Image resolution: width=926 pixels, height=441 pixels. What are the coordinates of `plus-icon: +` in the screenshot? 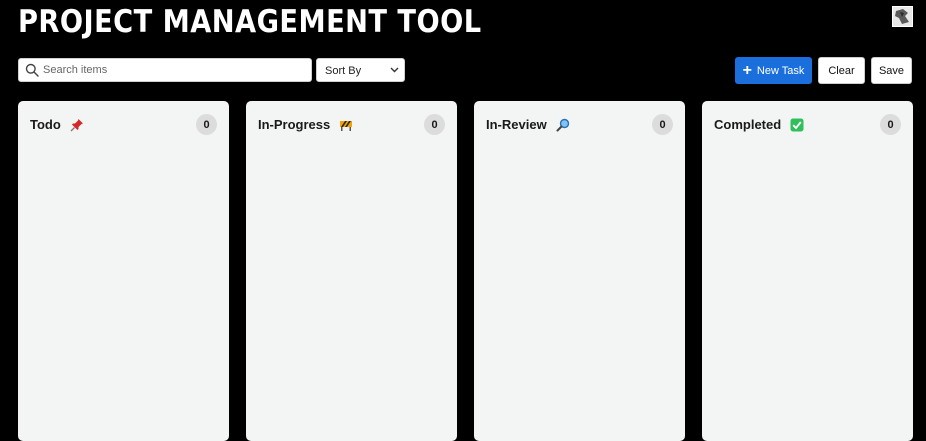 It's located at (747, 70).